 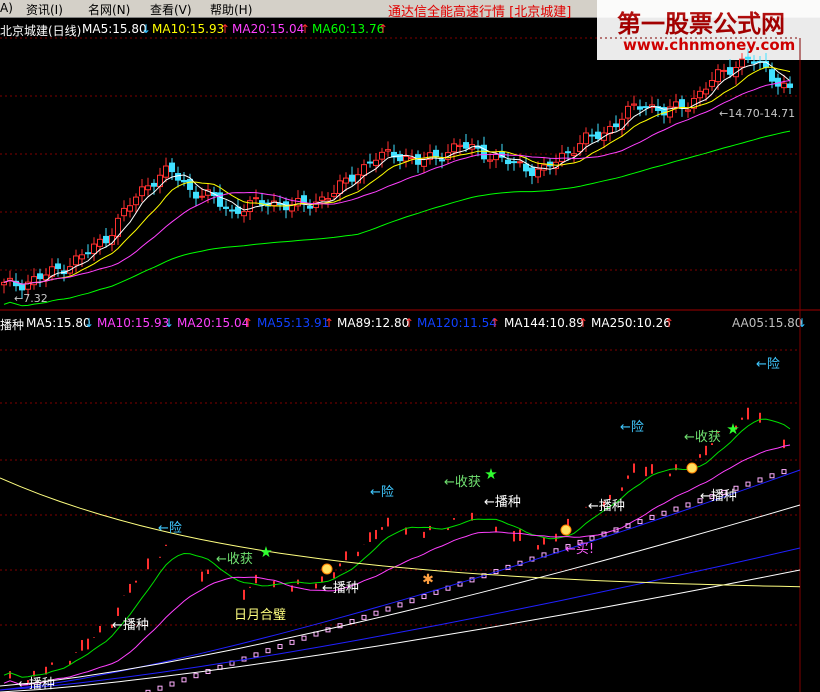 I want to click on harvest-label: ←收获, so click(x=702, y=437).